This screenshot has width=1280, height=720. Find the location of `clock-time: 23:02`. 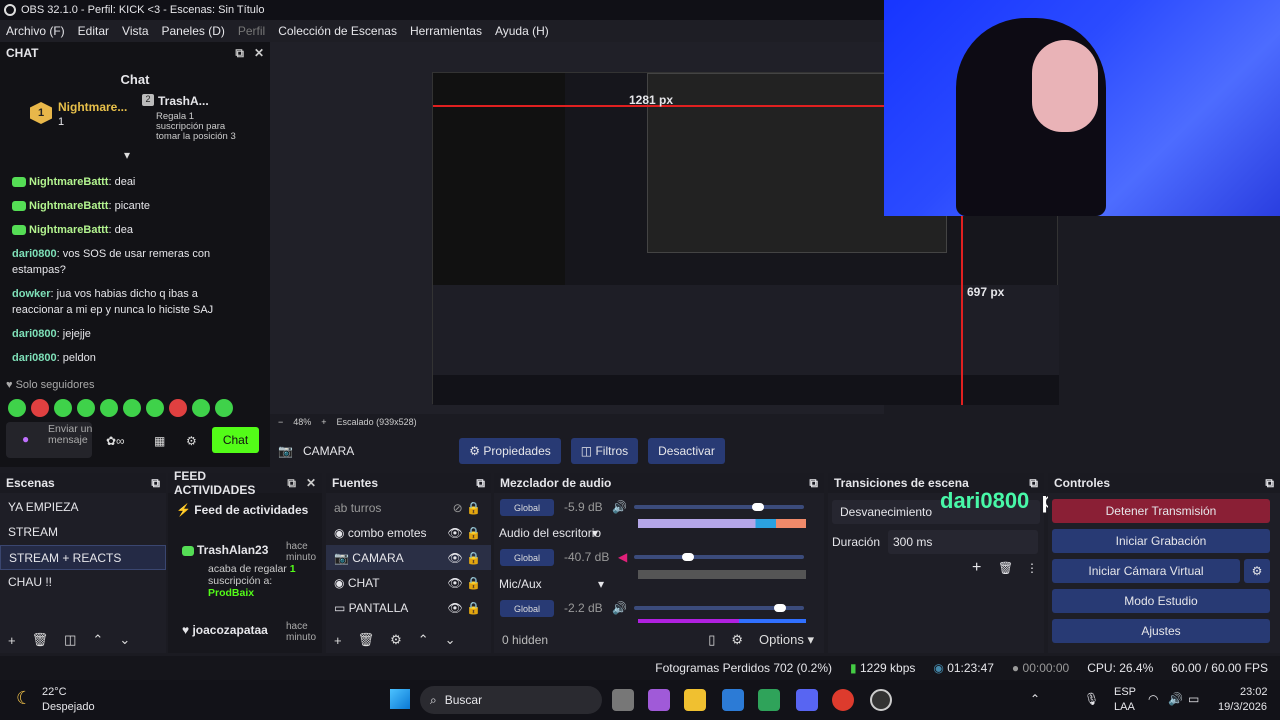

clock-time: 23:02 is located at coordinates (1254, 692).